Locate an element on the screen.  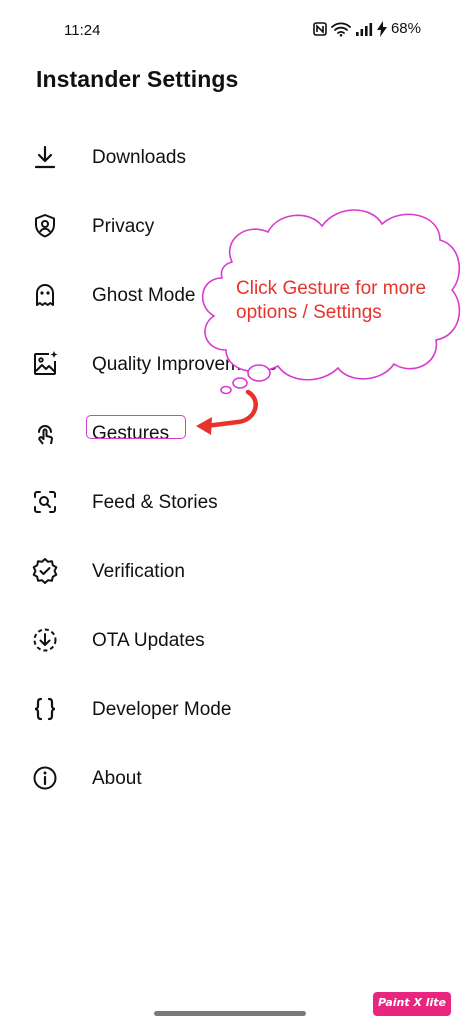
watermark-text: Paint X lite is located at coordinates (412, 1002).